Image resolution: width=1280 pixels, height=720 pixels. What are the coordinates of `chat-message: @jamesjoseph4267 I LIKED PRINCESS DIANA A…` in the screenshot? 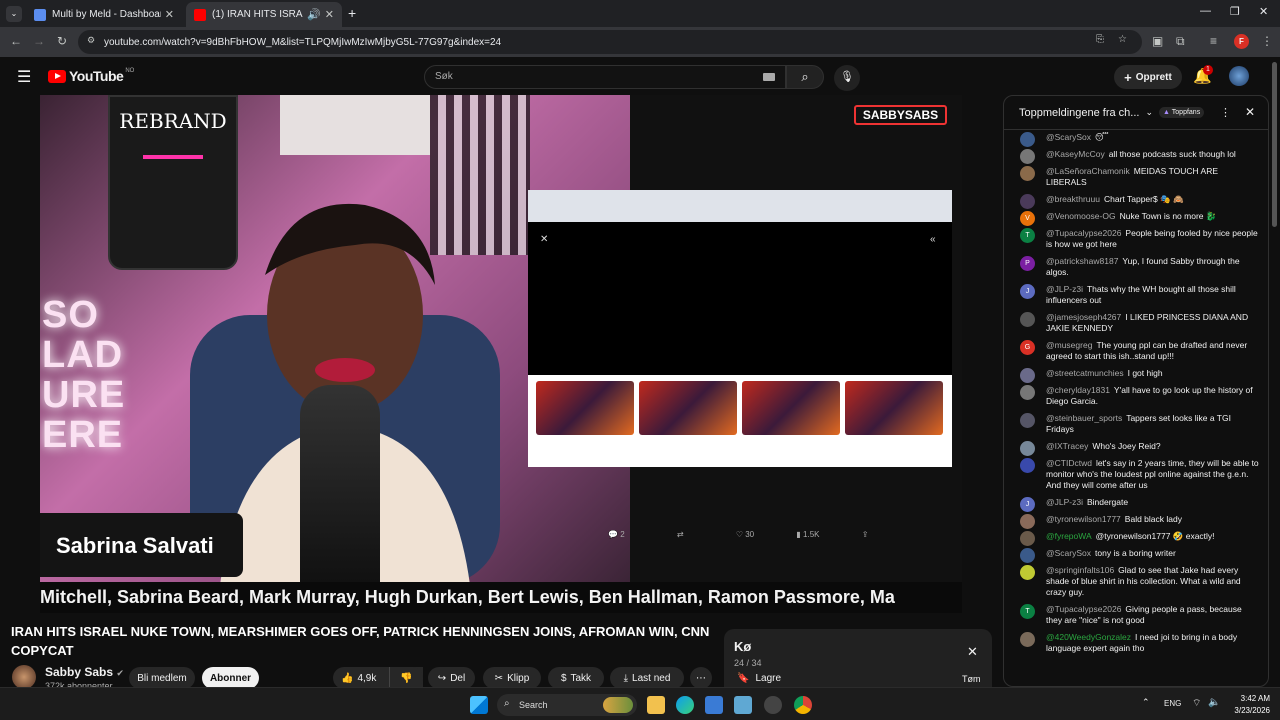 It's located at (1136, 324).